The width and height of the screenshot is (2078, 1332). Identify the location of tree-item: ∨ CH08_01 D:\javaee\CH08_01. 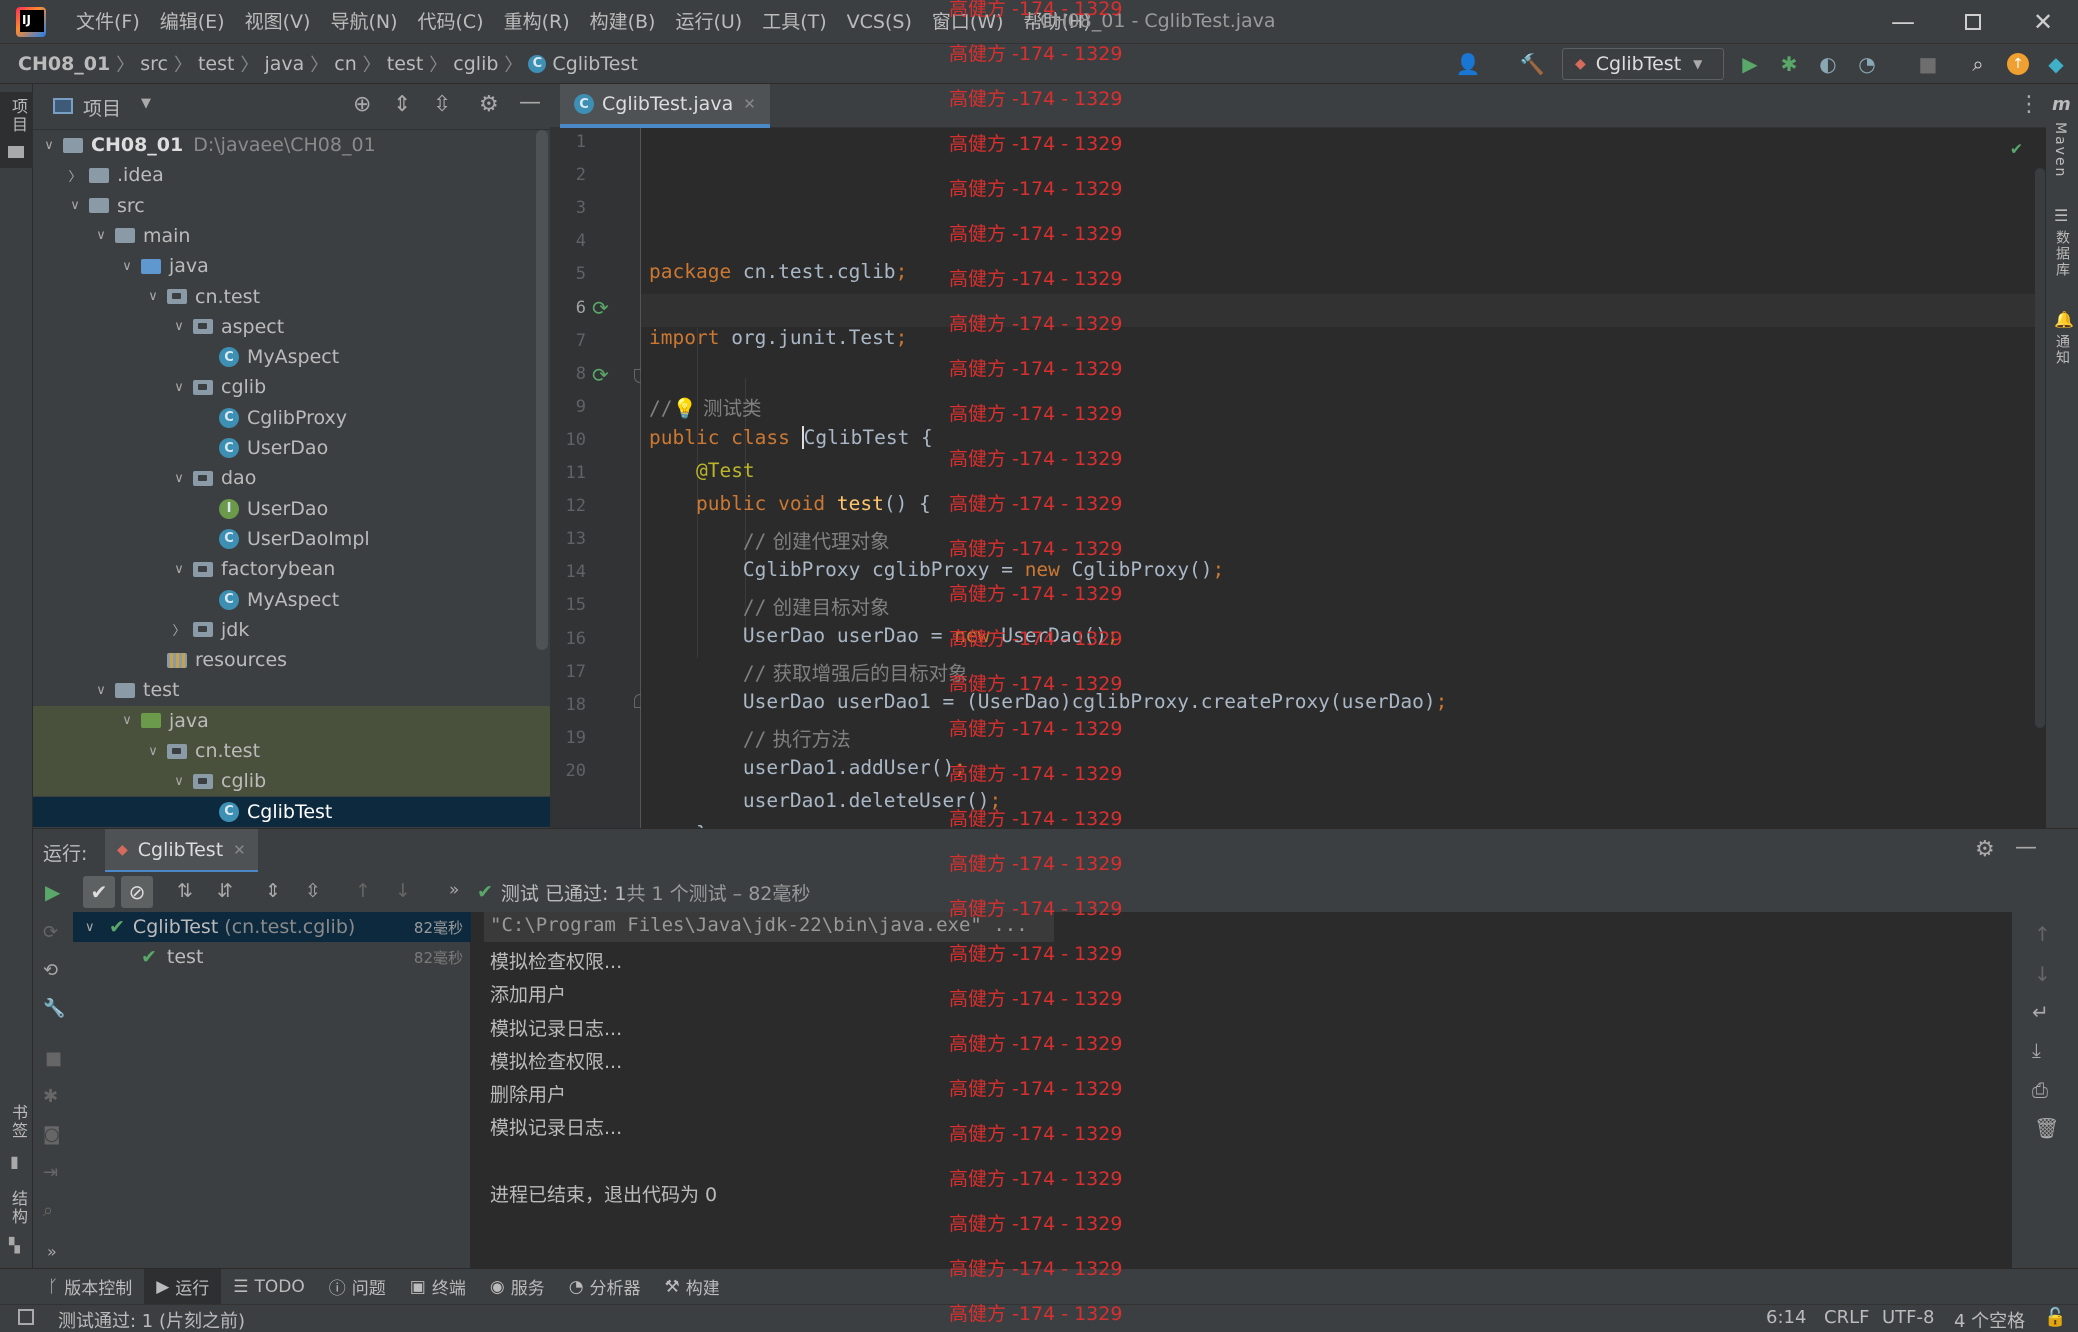
(291, 145).